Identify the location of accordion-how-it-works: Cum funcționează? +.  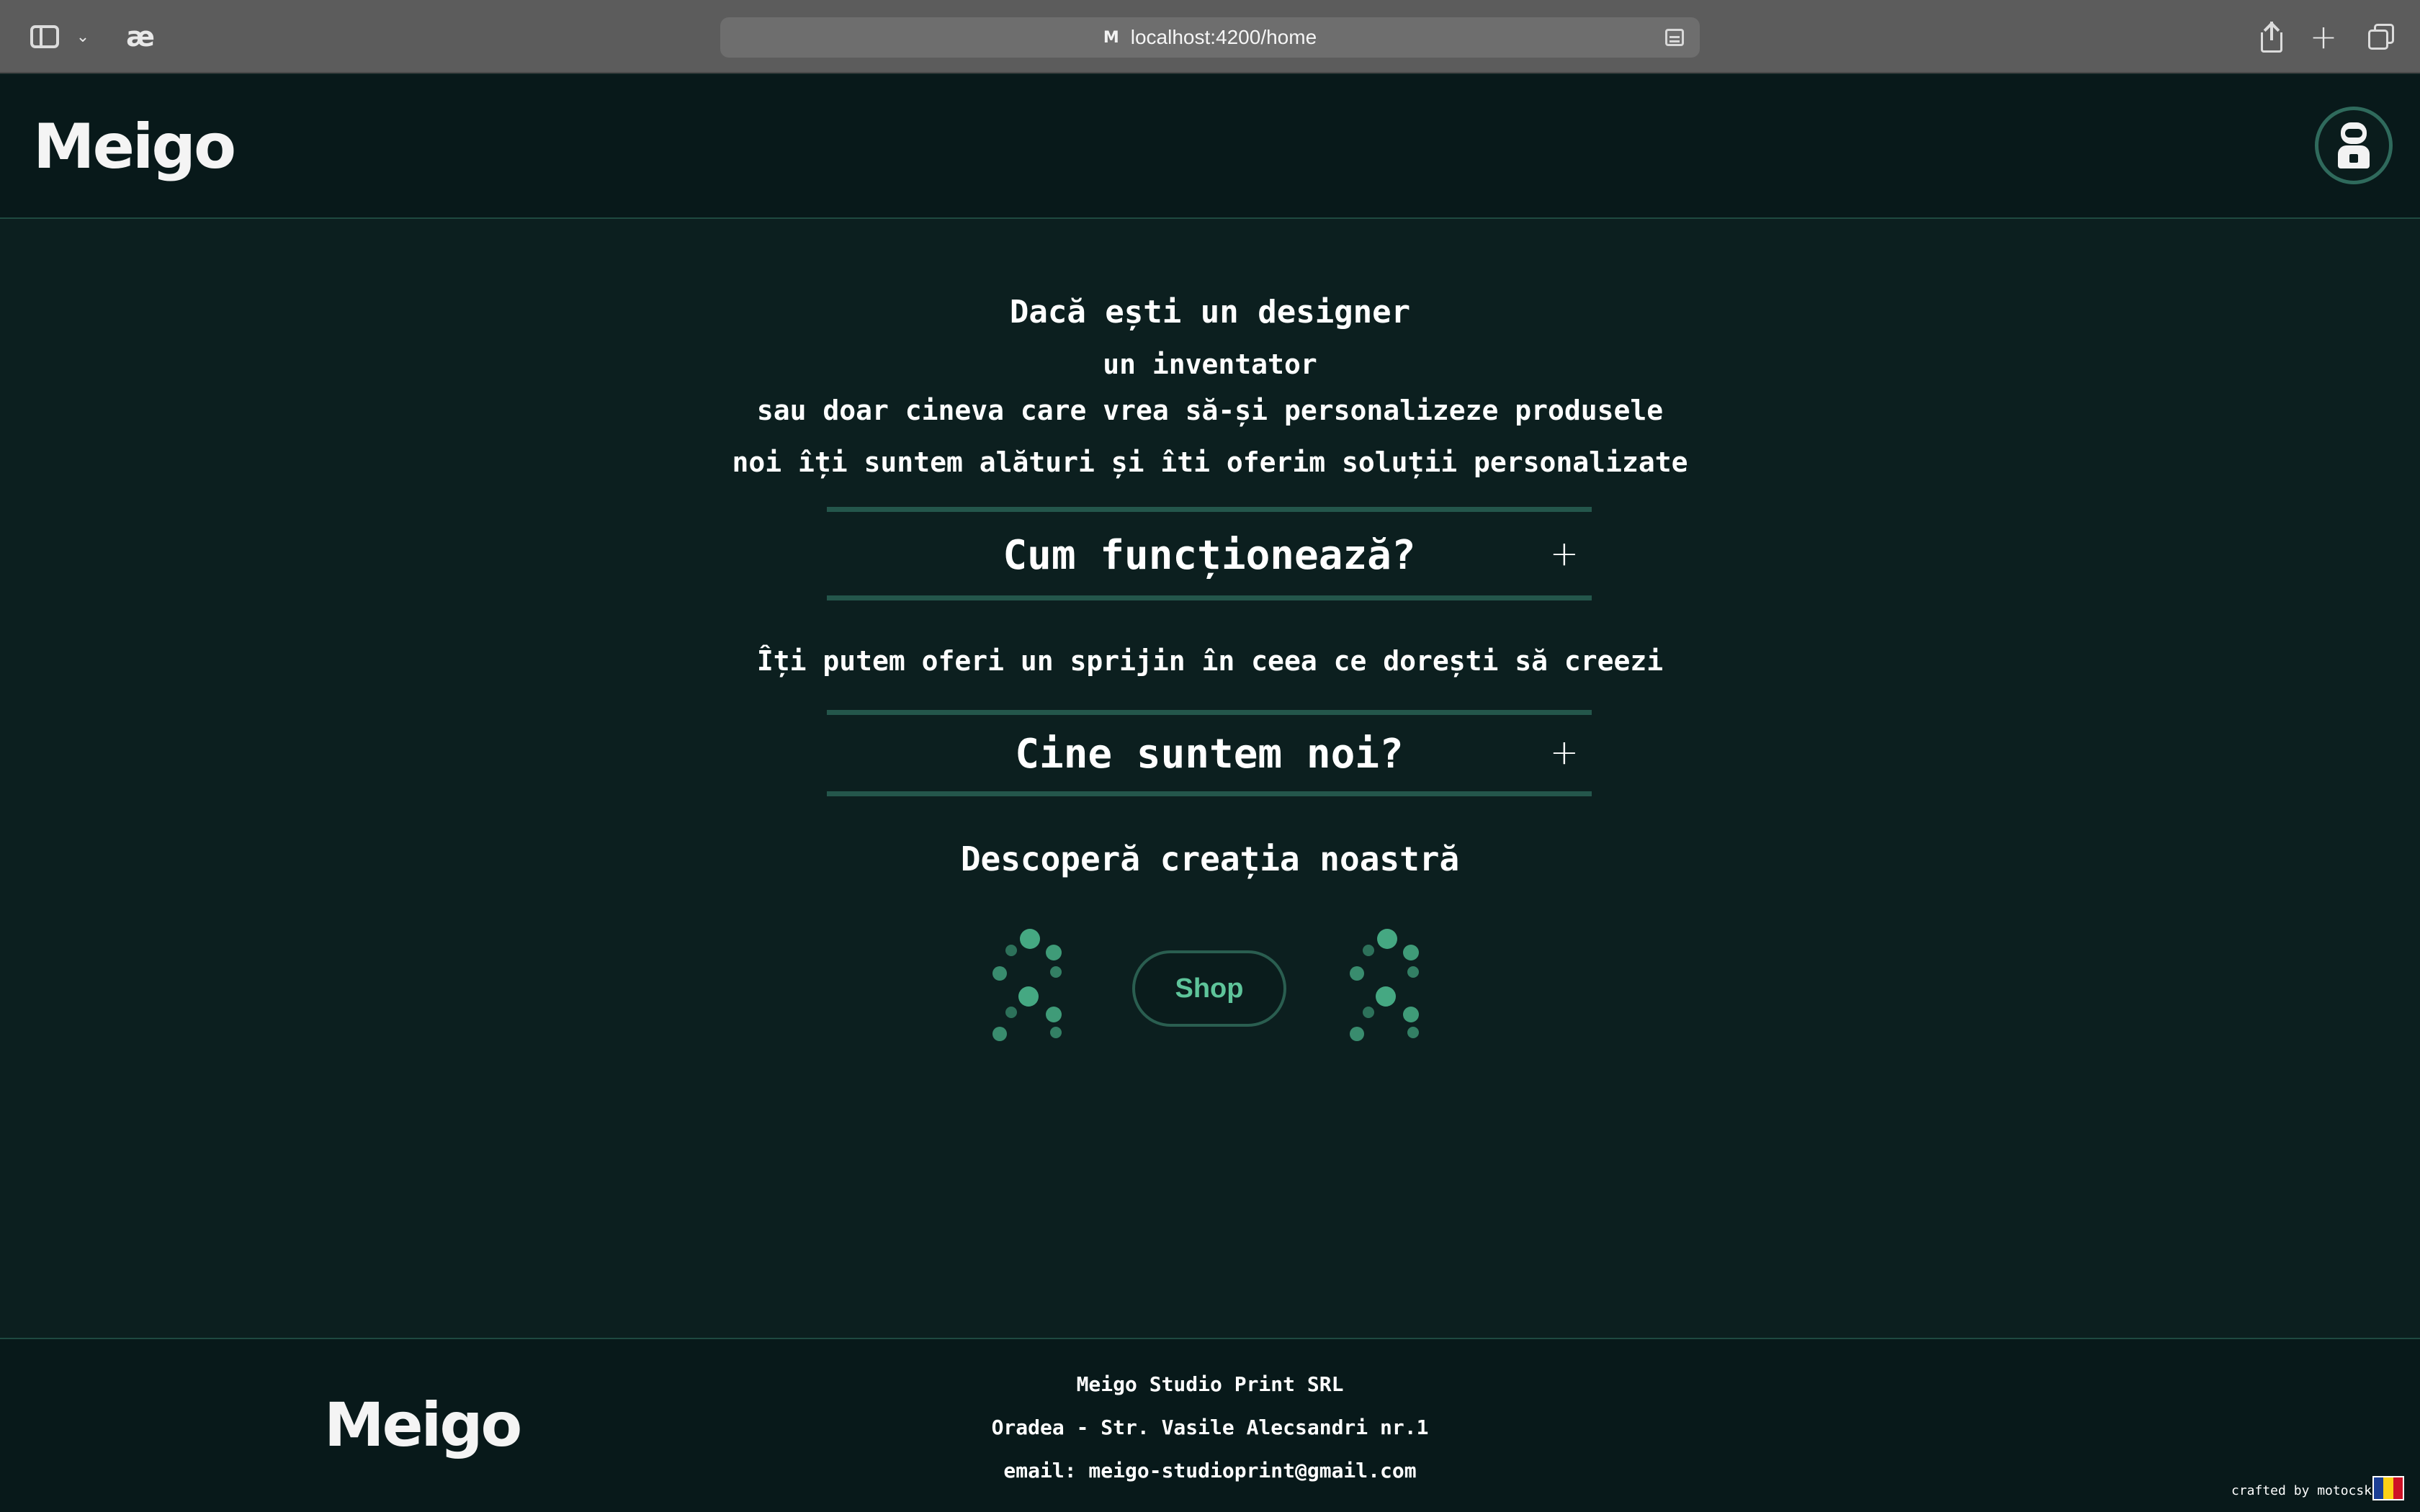
(1209, 553).